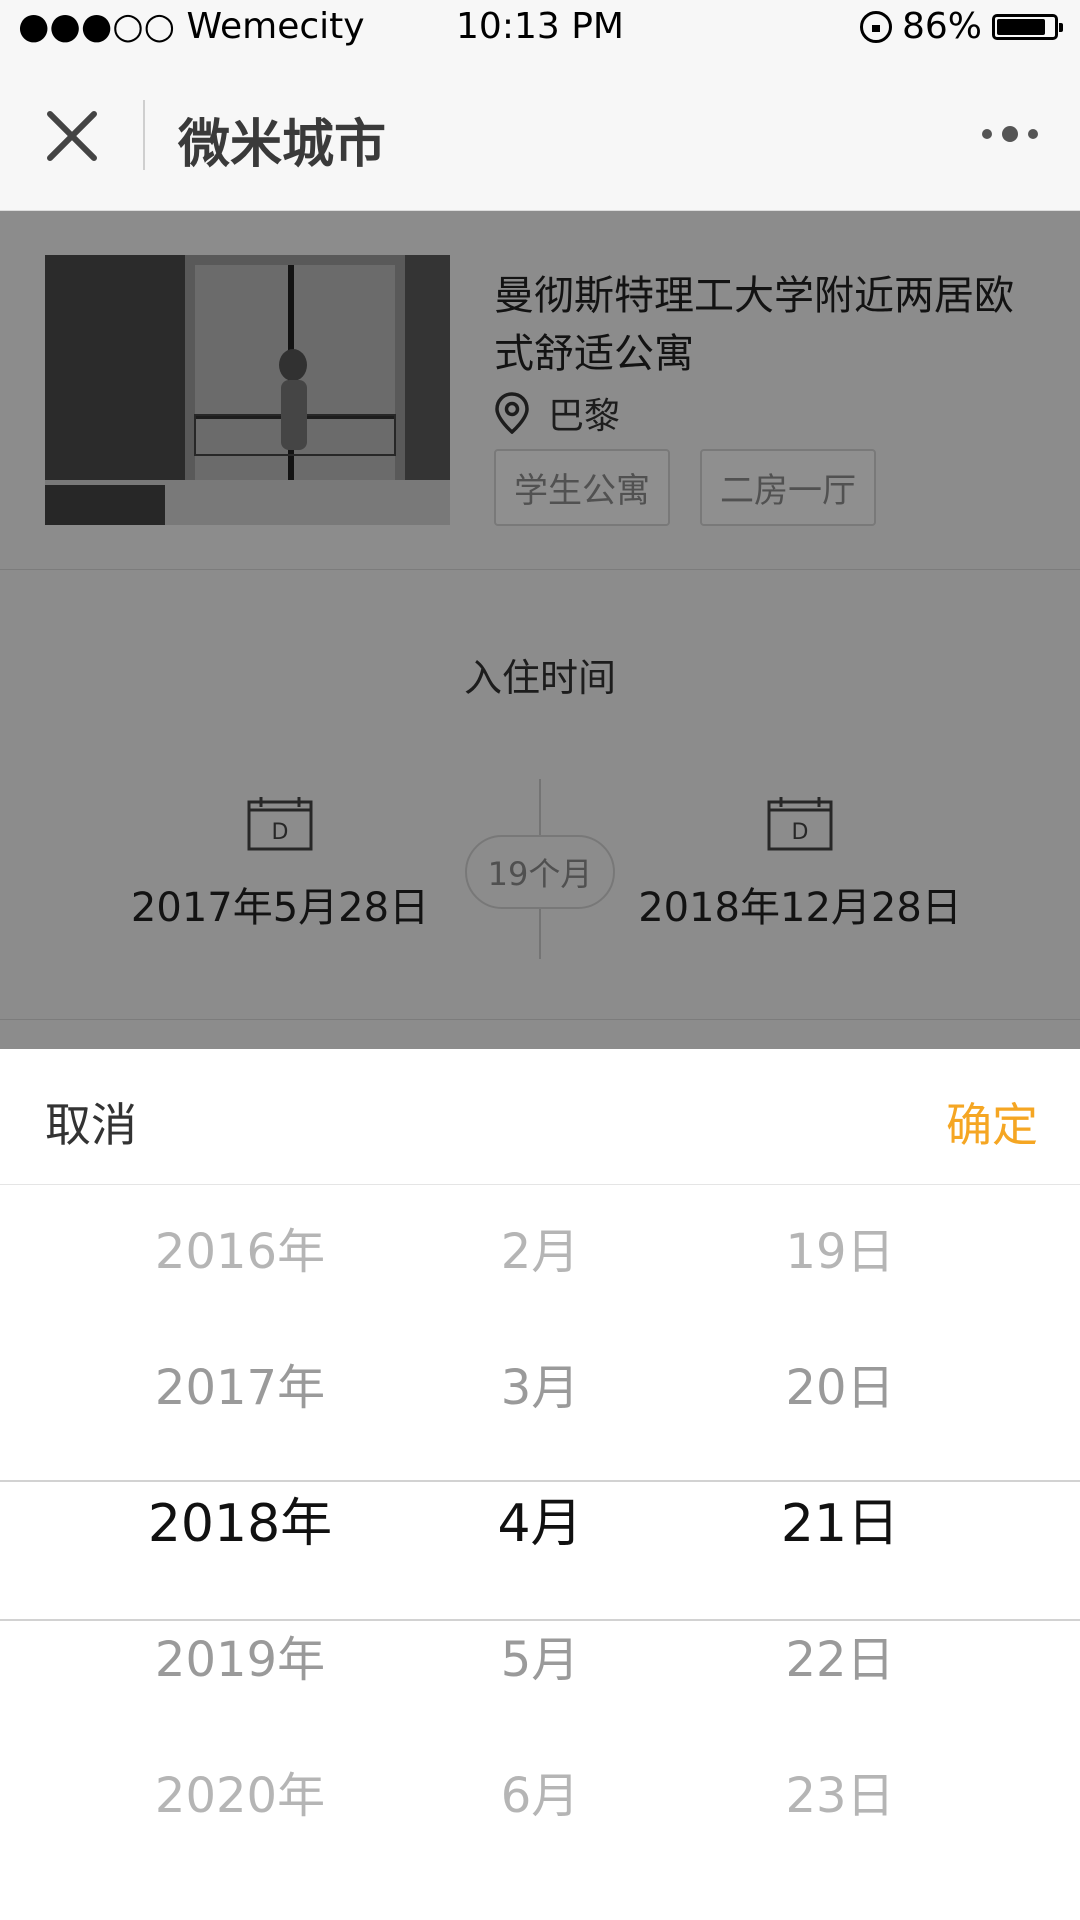 Image resolution: width=1080 pixels, height=1920 pixels. Describe the element at coordinates (540, 1388) in the screenshot. I see `month-option: 3月` at that location.